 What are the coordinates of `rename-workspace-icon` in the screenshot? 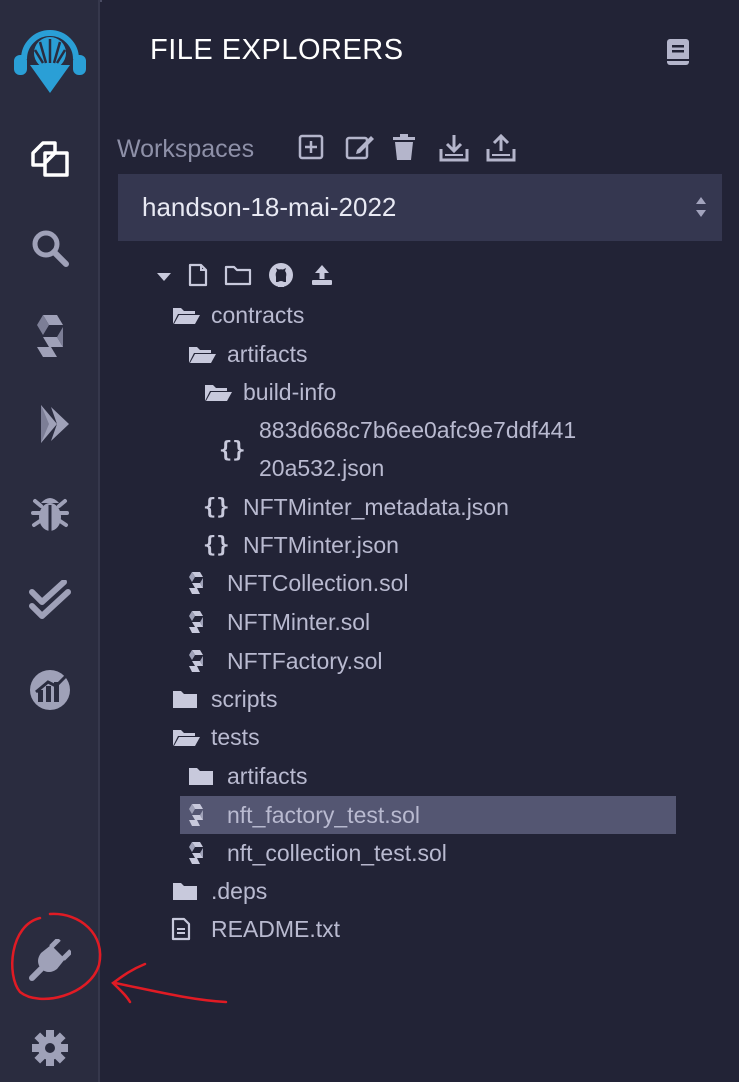 It's located at (360, 149).